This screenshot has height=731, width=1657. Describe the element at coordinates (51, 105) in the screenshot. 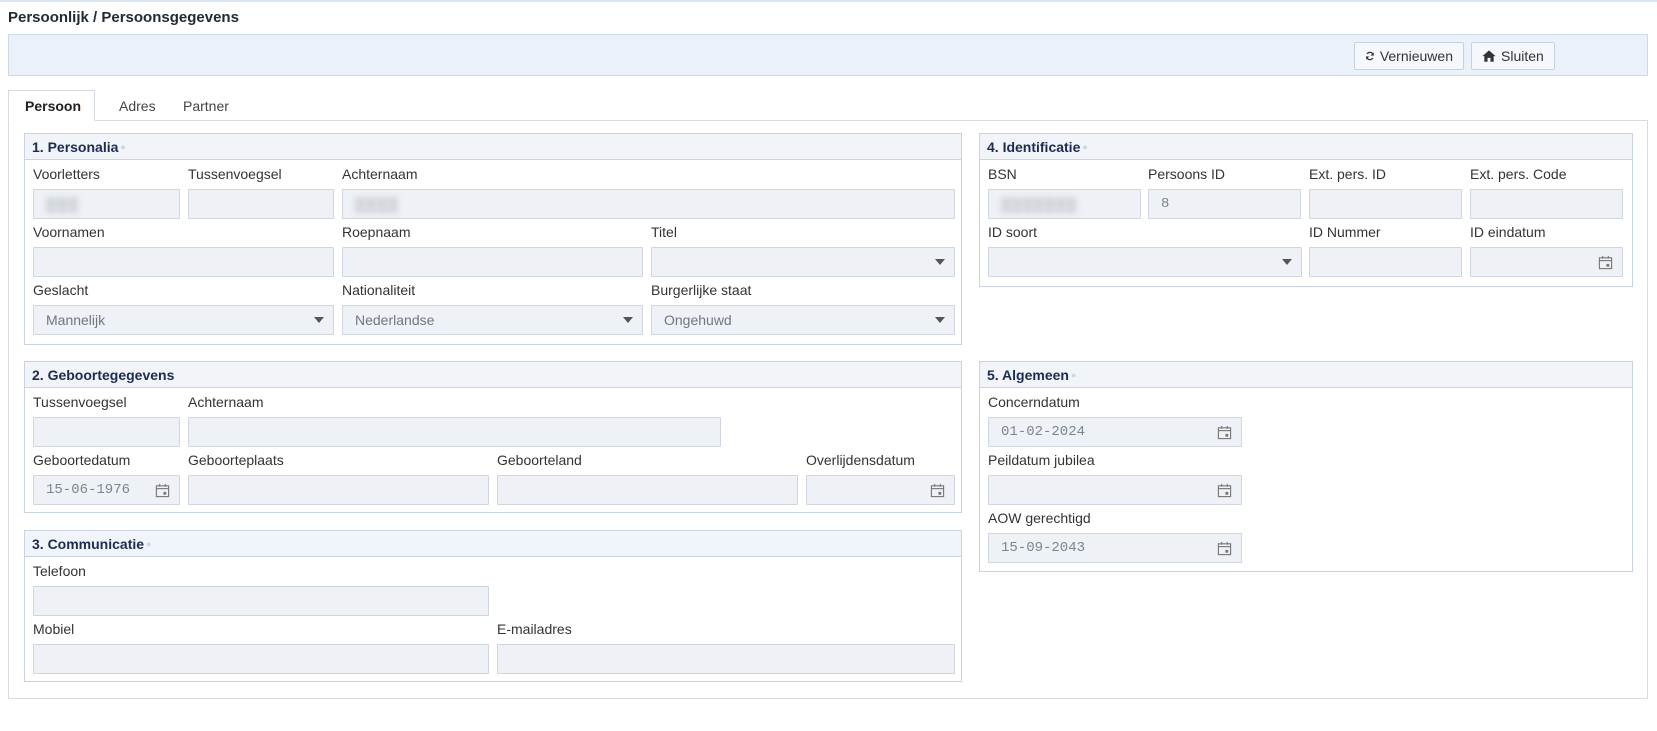

I see `tab-persoon: Persoon` at that location.